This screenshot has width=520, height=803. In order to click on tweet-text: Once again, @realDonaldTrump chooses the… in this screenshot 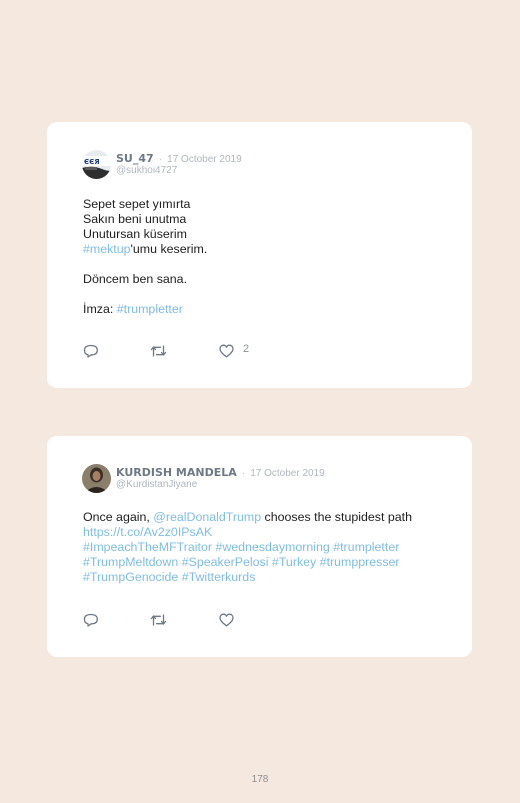, I will do `click(267, 547)`.